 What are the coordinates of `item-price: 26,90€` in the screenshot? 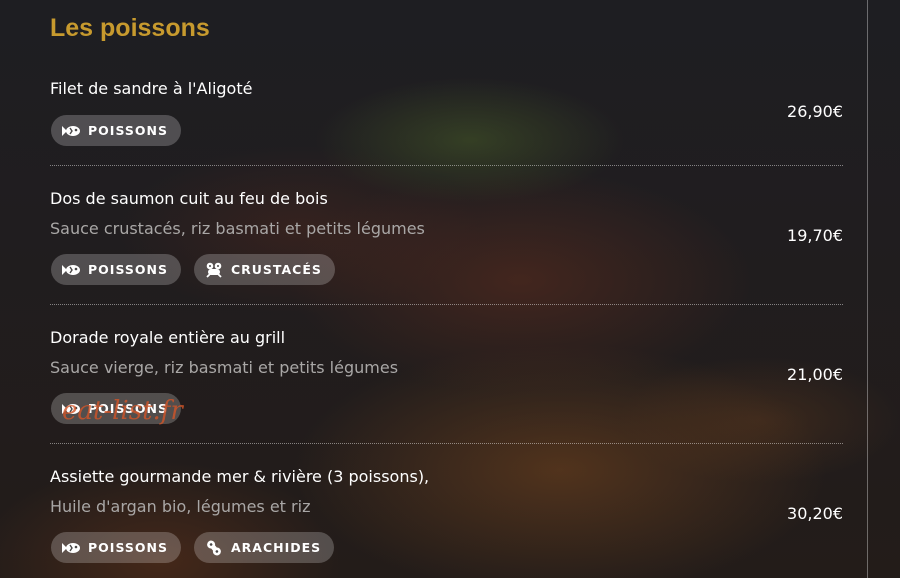 It's located at (815, 111).